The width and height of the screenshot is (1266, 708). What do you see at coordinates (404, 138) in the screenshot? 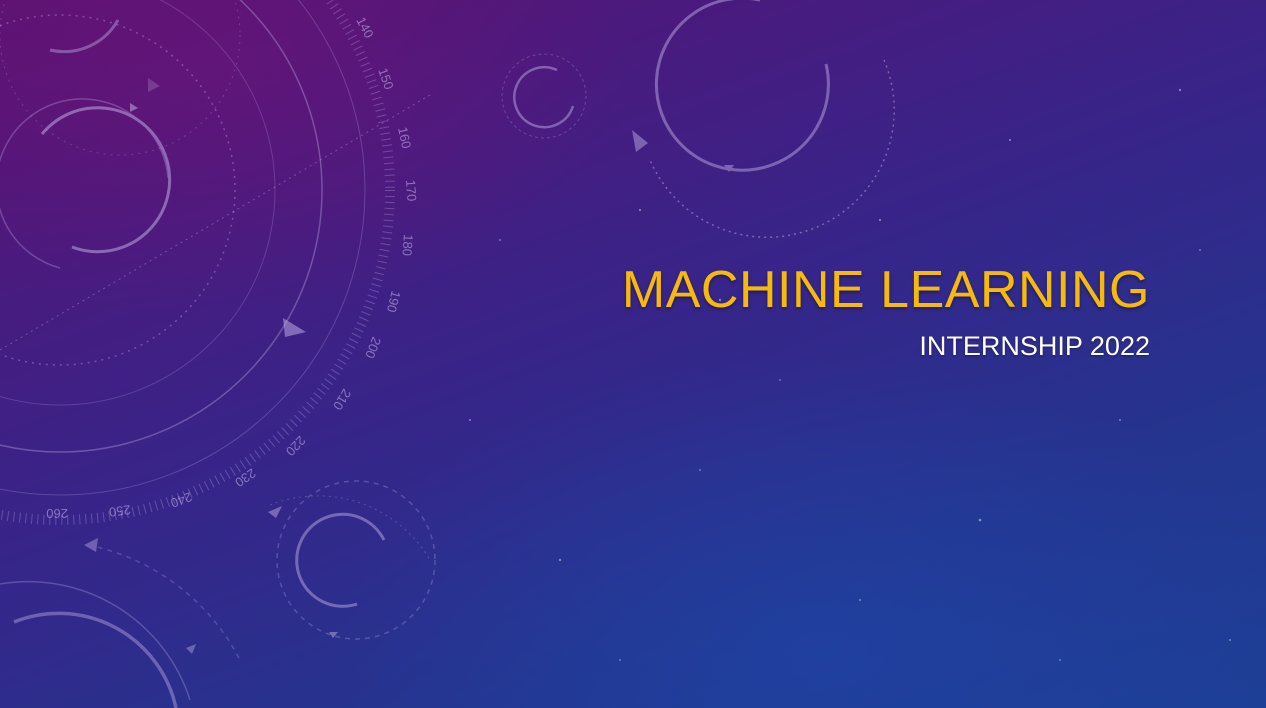
I see `dial-label: 160` at bounding box center [404, 138].